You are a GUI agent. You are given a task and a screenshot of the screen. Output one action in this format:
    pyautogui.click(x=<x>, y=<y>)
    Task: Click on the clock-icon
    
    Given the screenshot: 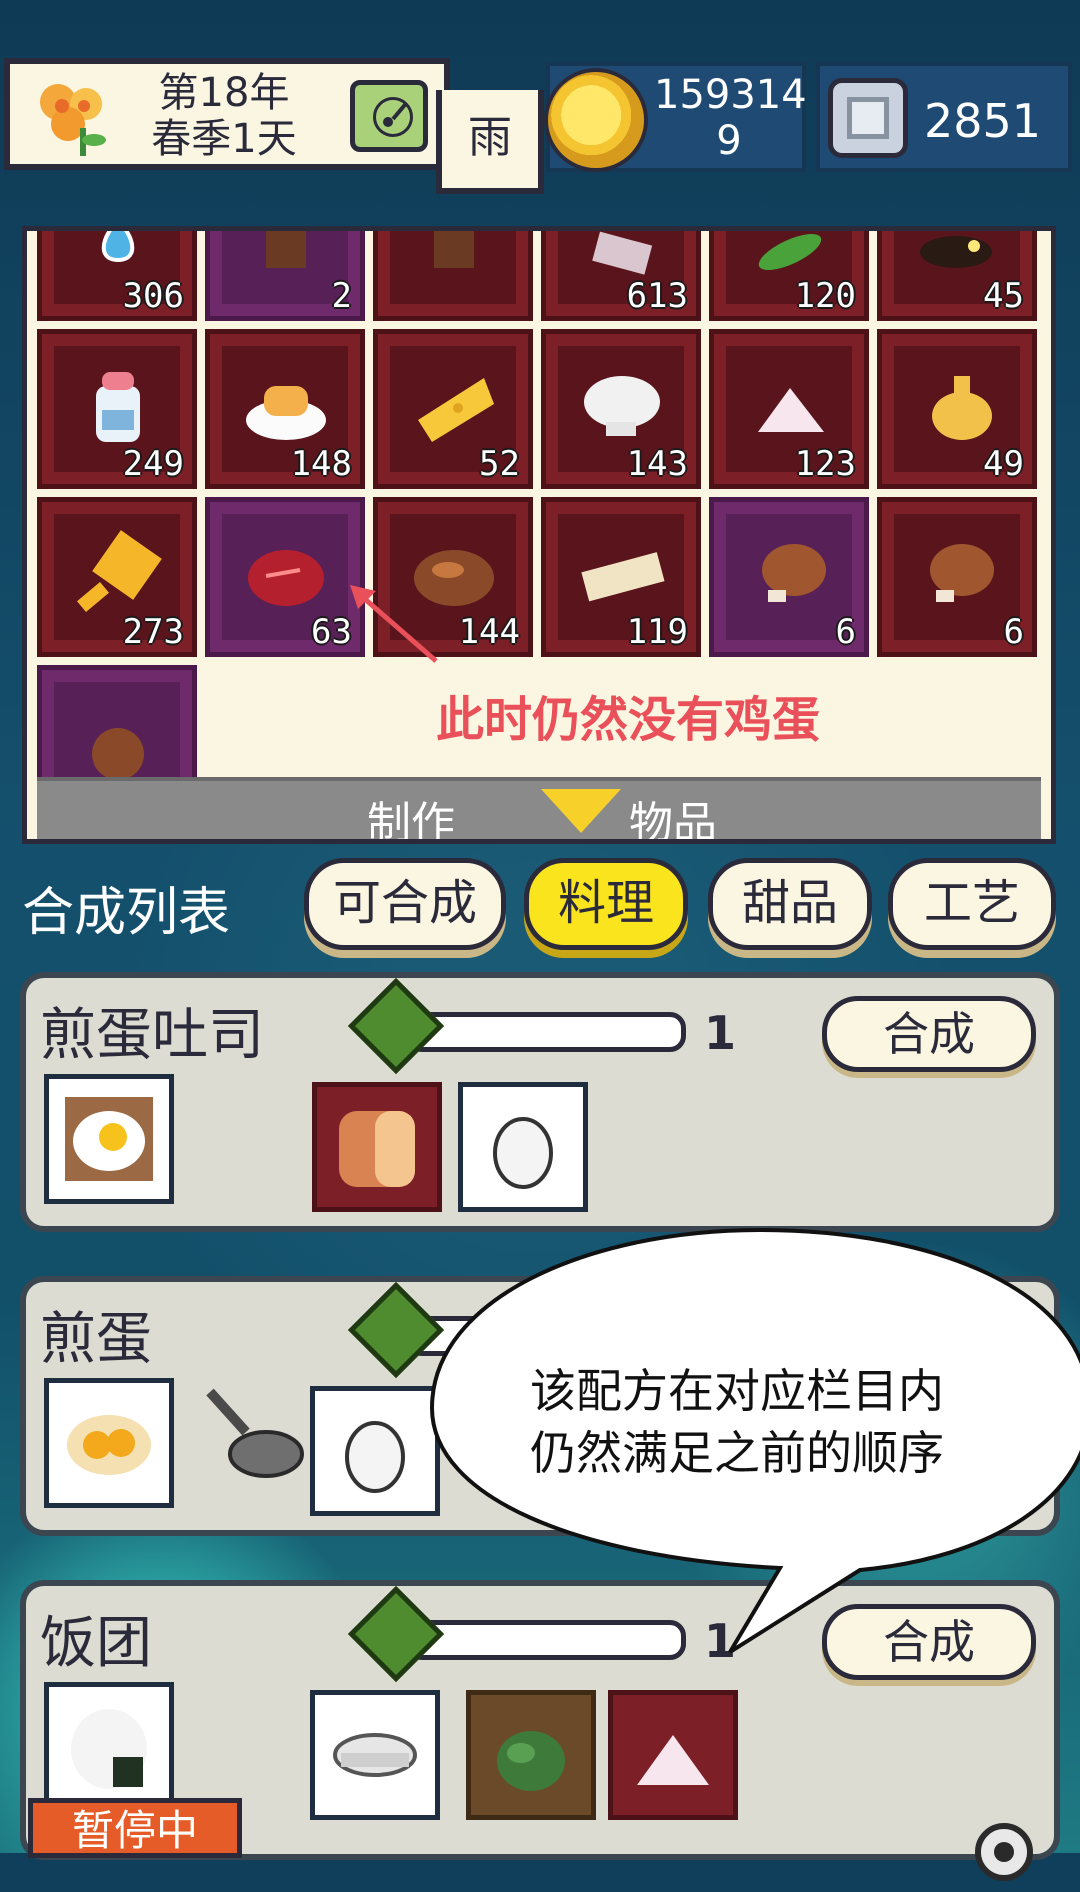 What is the action you would take?
    pyautogui.click(x=389, y=116)
    